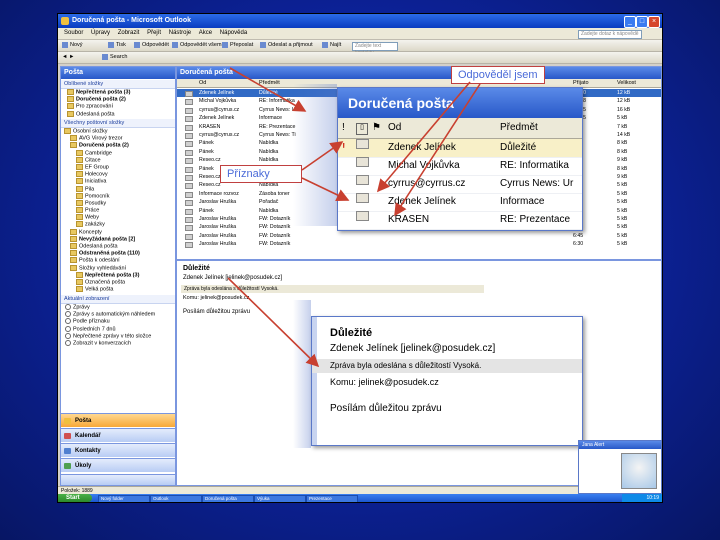 The height and width of the screenshot is (540, 720). I want to click on contact-search-input: Zadejte text kontaktu, so click(375, 49).